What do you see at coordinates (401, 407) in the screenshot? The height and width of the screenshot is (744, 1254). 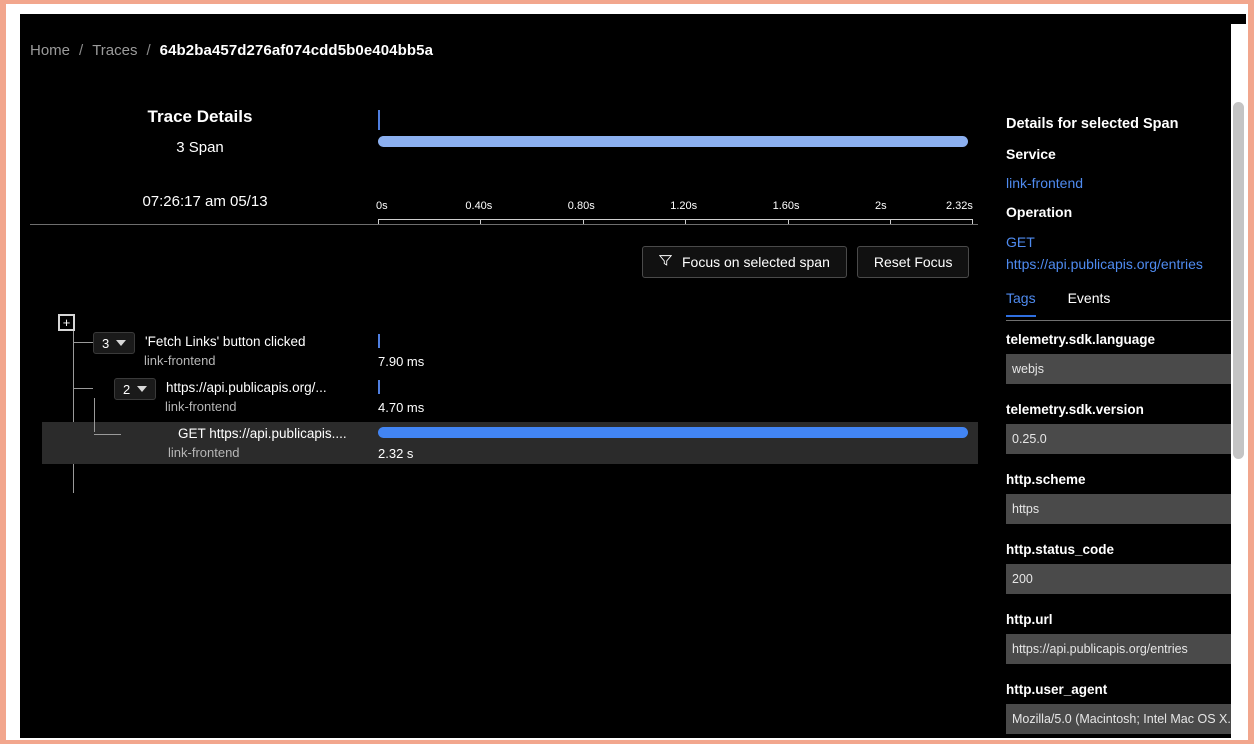 I see `span-duration-label: 4.70 ms` at bounding box center [401, 407].